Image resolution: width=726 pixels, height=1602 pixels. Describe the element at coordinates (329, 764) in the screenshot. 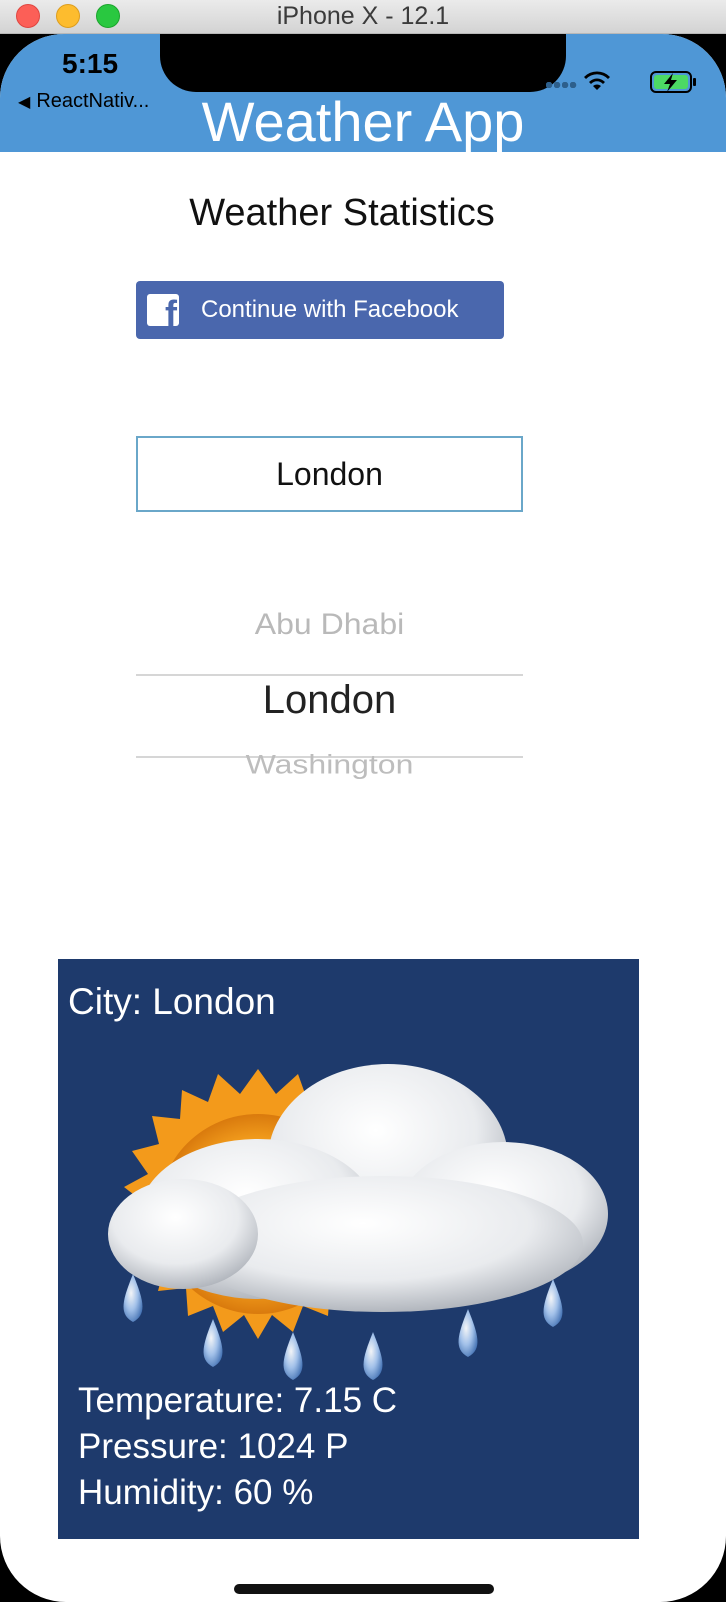

I see `picker-option: Washington` at that location.